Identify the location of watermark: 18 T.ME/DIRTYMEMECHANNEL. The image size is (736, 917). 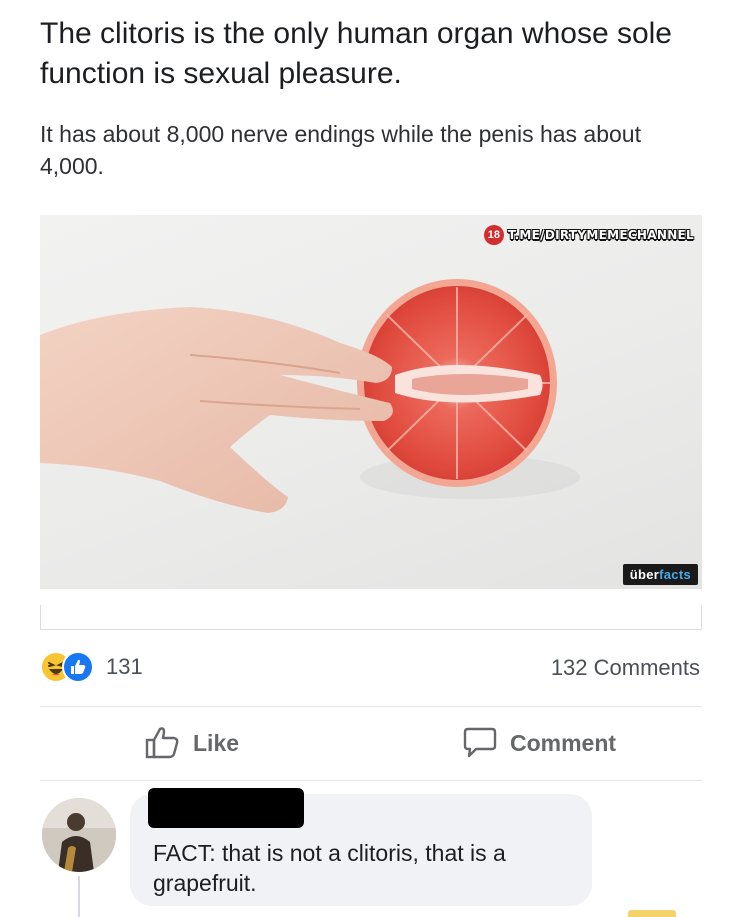
(588, 235).